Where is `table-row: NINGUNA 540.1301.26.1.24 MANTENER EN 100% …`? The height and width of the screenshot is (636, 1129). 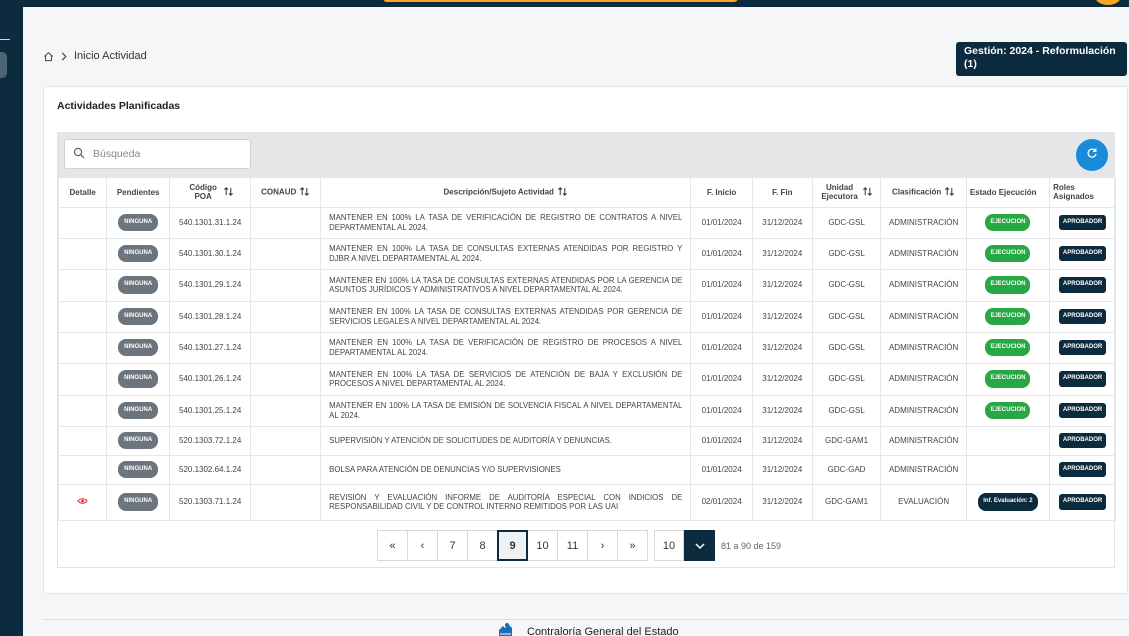 table-row: NINGUNA 540.1301.26.1.24 MANTENER EN 100% … is located at coordinates (586, 379).